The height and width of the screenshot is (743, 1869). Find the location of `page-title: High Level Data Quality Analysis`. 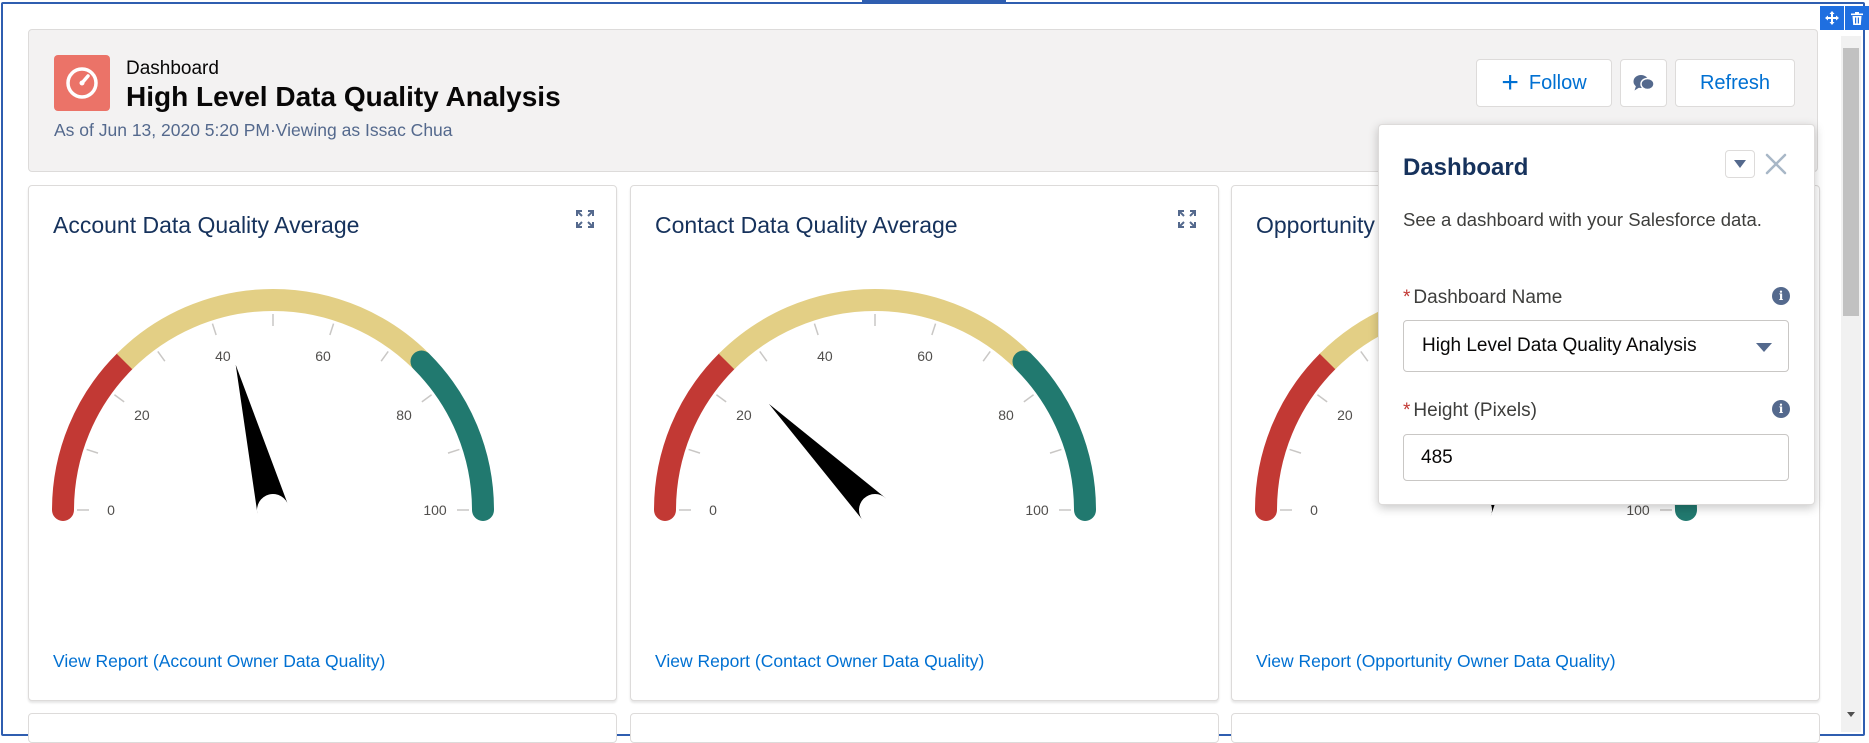

page-title: High Level Data Quality Analysis is located at coordinates (343, 96).